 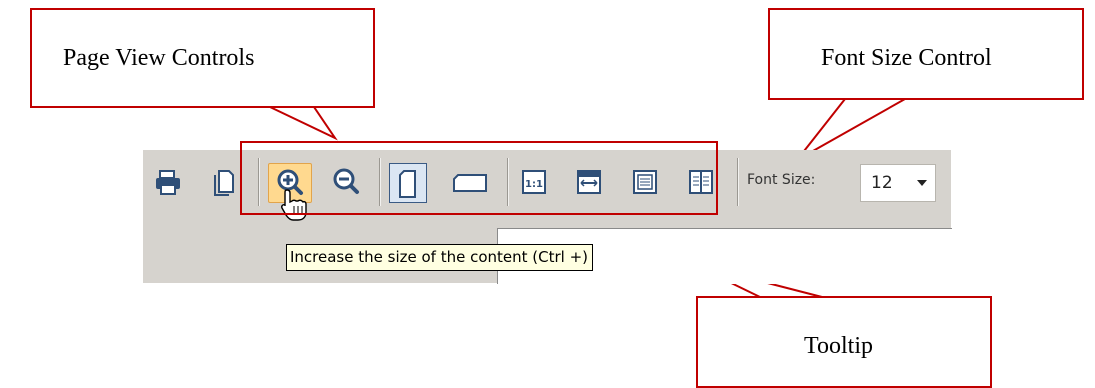 What do you see at coordinates (781, 180) in the screenshot?
I see `font-size-label: Font Size:` at bounding box center [781, 180].